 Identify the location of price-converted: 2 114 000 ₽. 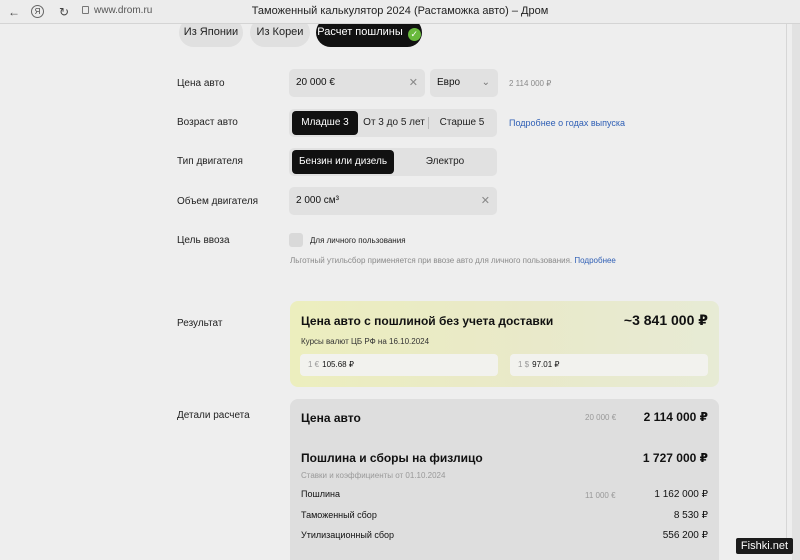
(530, 83).